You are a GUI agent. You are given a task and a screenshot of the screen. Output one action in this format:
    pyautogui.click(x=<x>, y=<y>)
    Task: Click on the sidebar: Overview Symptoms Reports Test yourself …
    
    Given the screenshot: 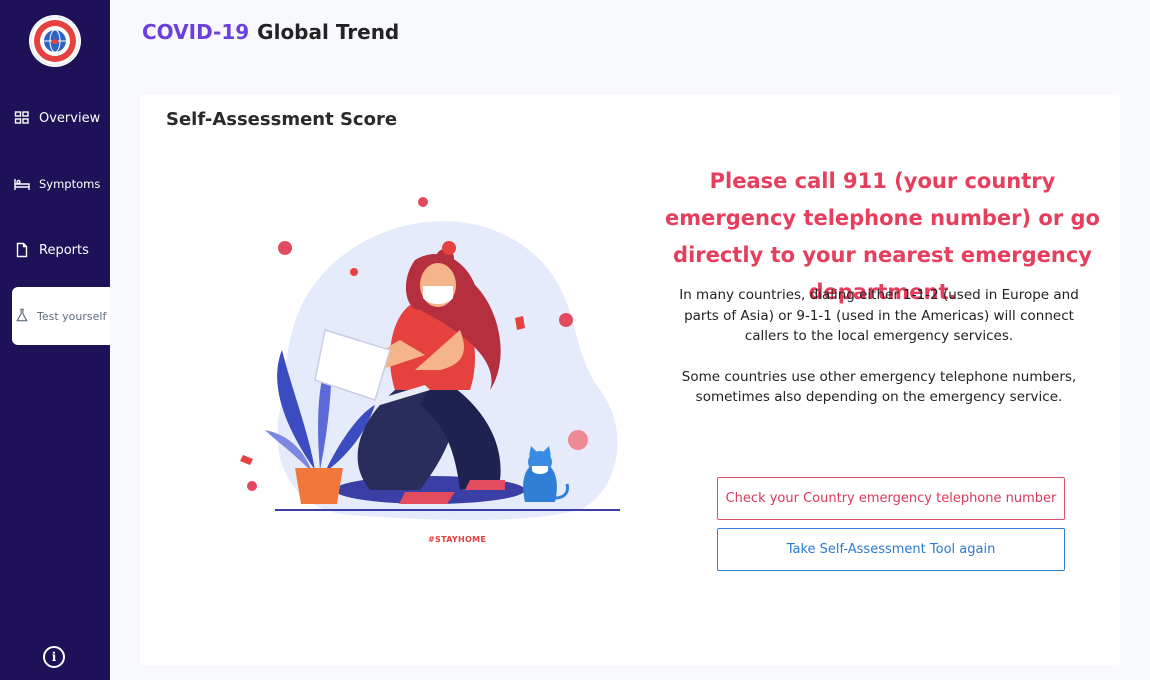 What is the action you would take?
    pyautogui.click(x=55, y=340)
    